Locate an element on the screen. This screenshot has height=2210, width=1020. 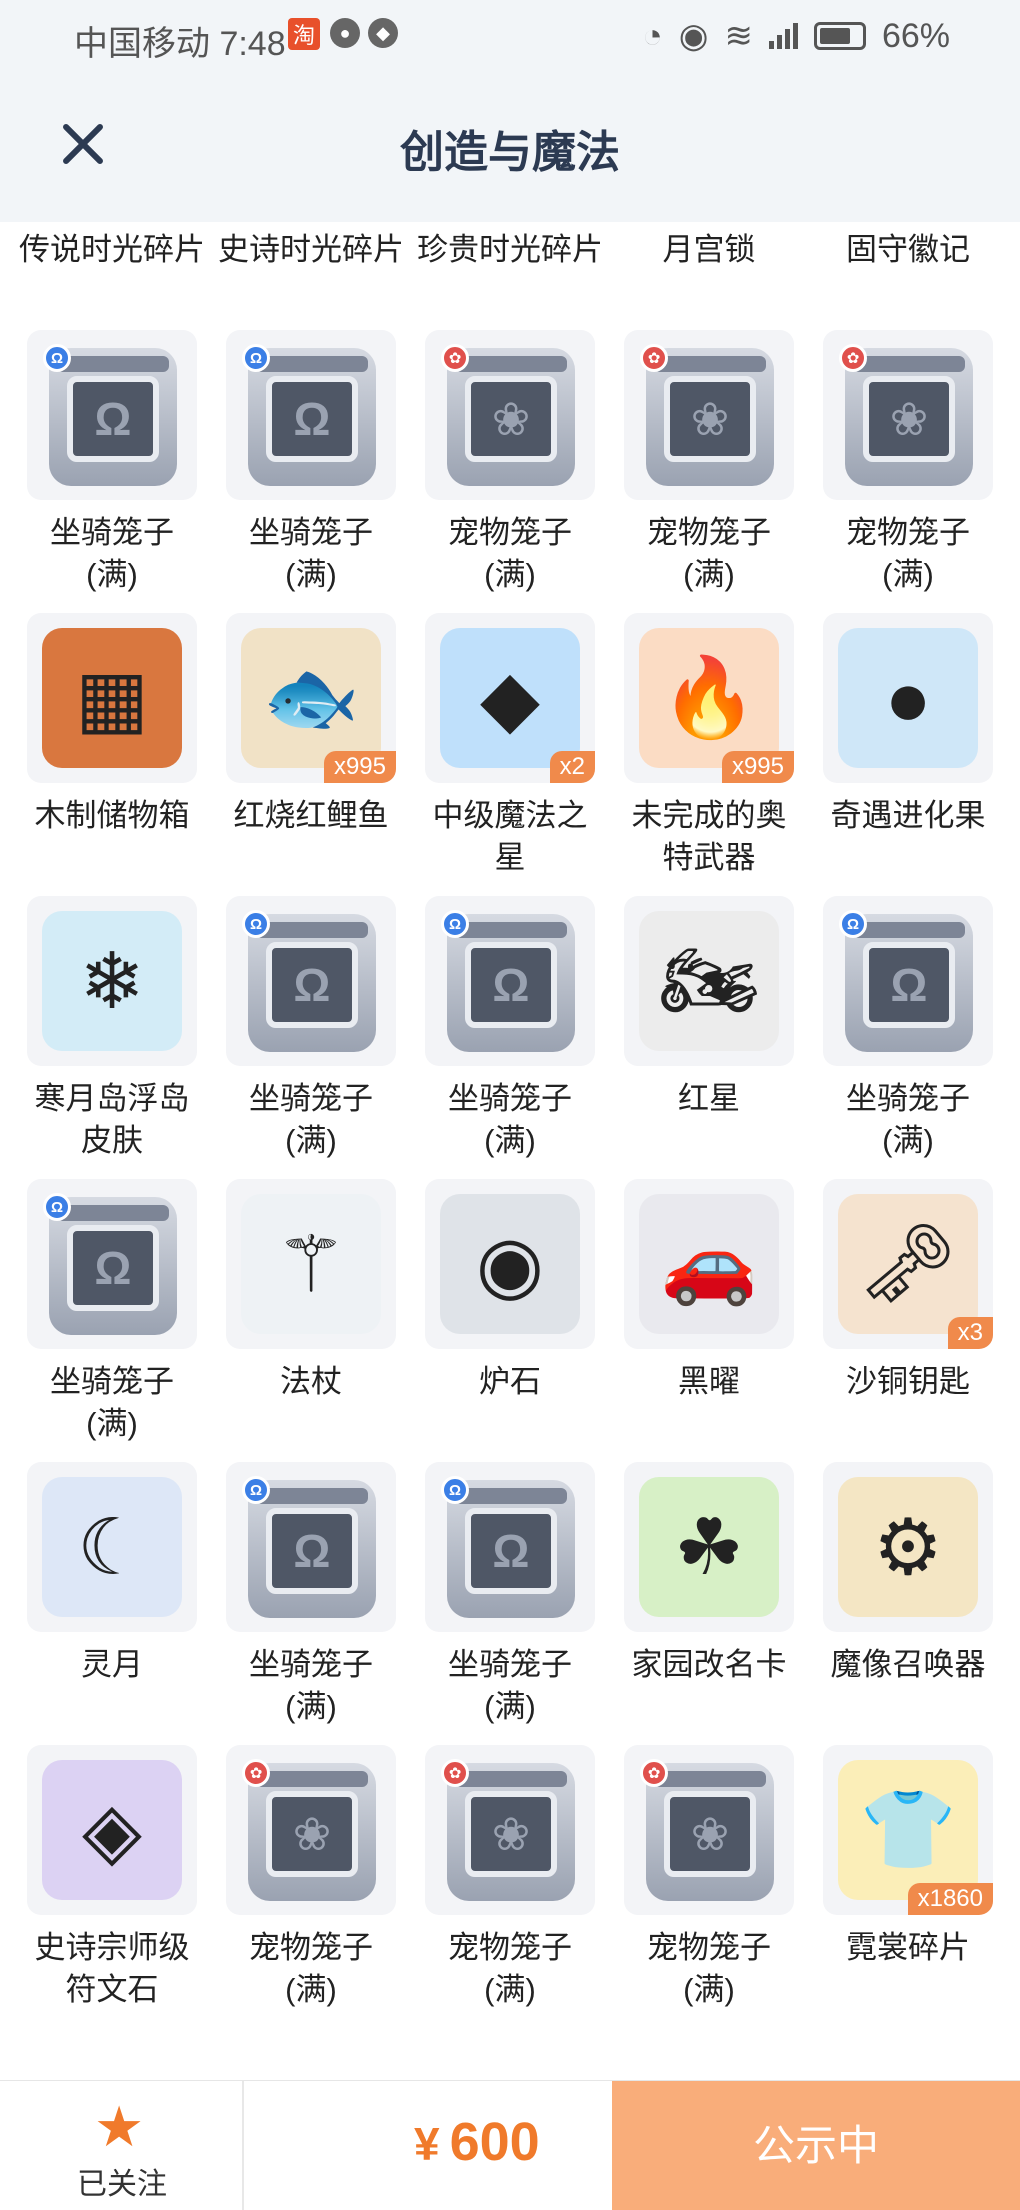
item-name: 灵月 is located at coordinates (112, 1664).